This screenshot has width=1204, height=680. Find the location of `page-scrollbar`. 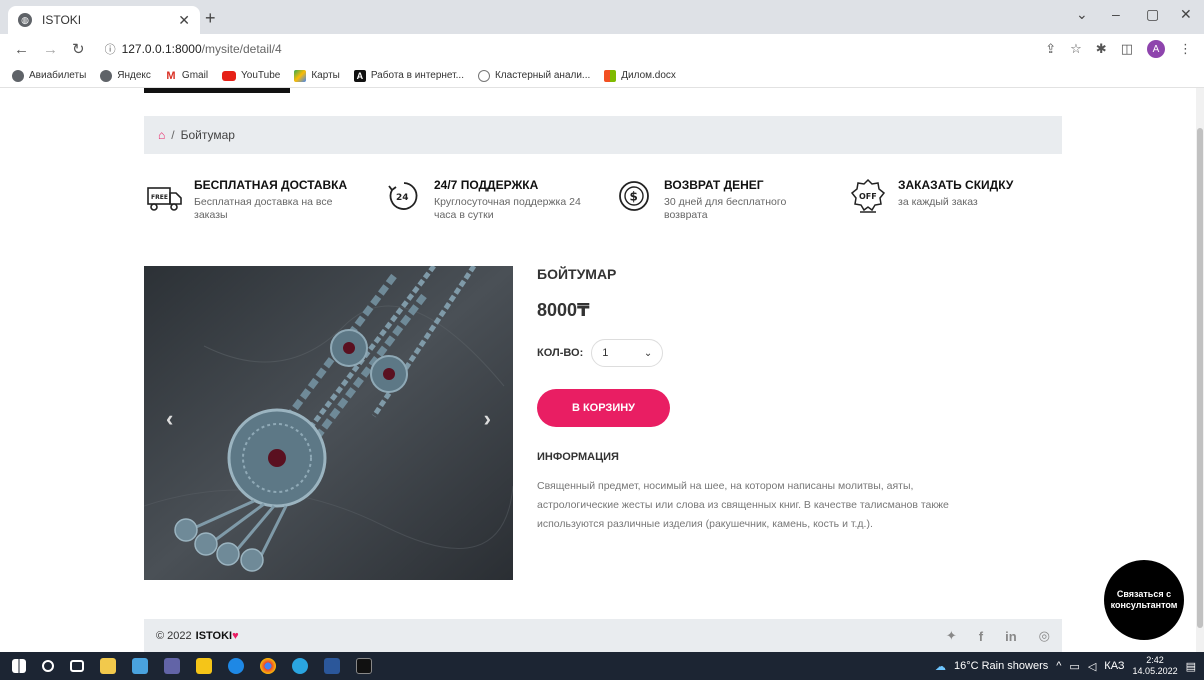

page-scrollbar is located at coordinates (1200, 370).